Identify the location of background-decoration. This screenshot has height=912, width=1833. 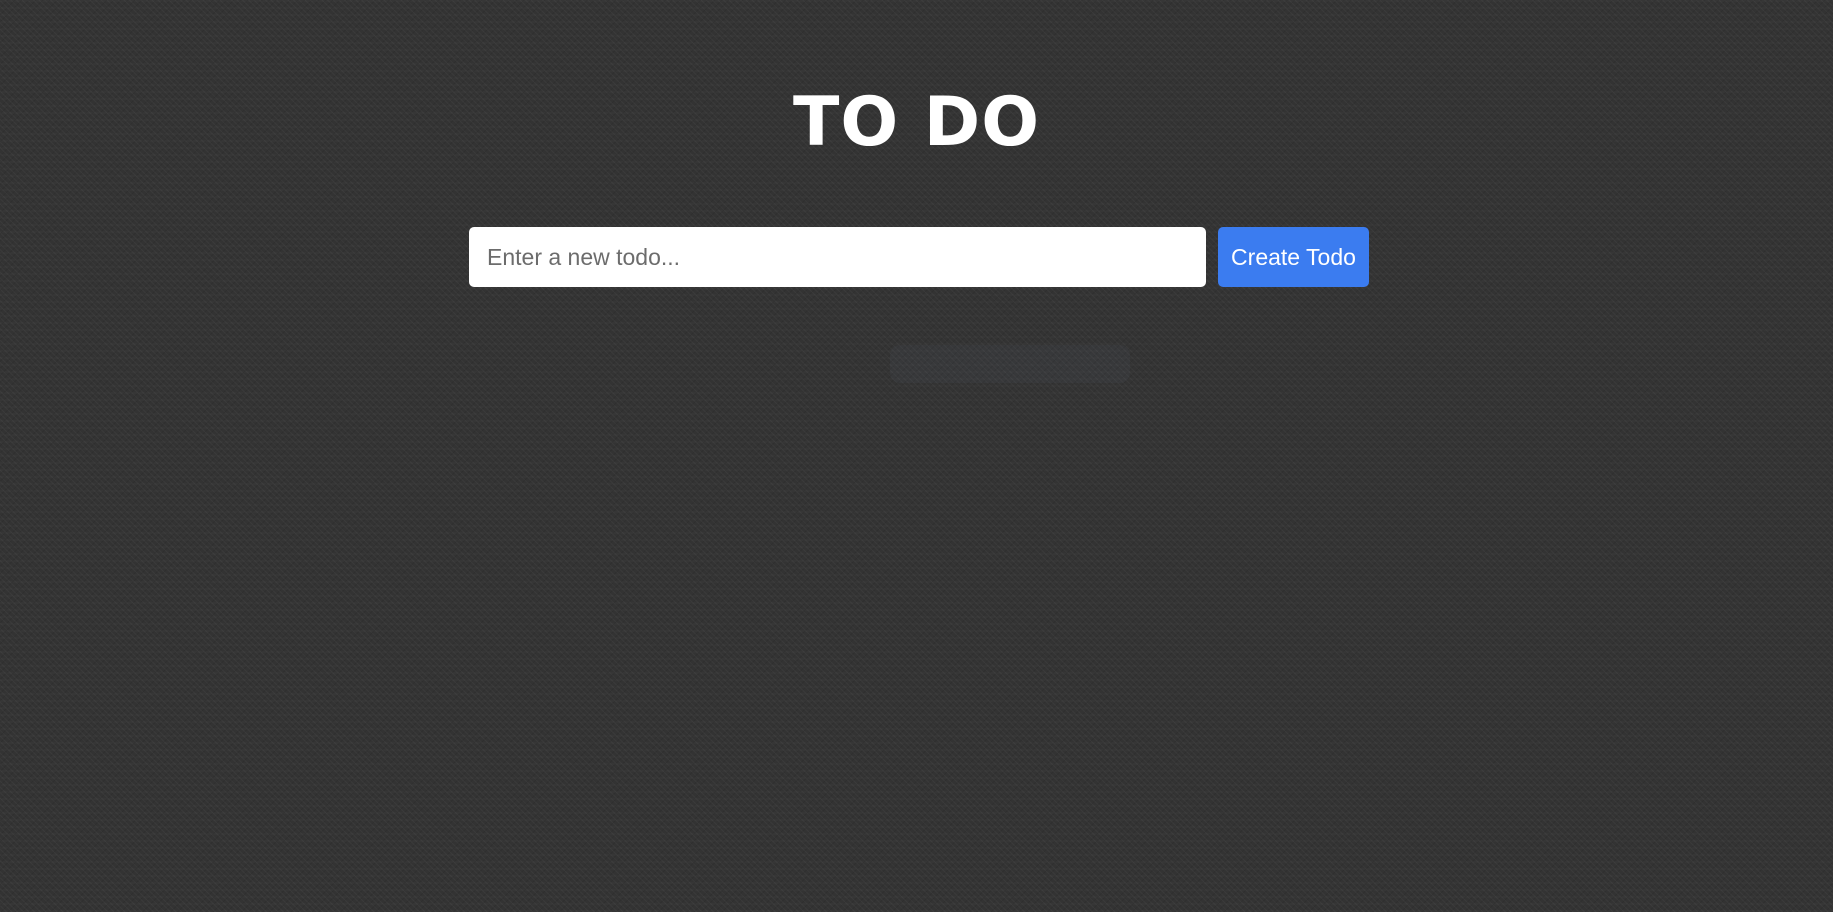
(1010, 364).